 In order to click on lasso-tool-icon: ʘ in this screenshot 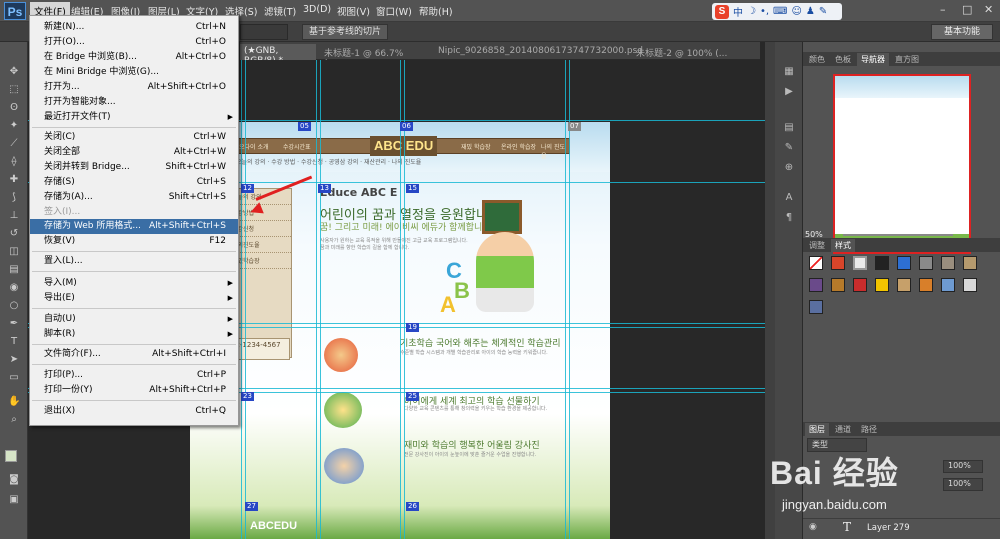, I will do `click(14, 108)`.